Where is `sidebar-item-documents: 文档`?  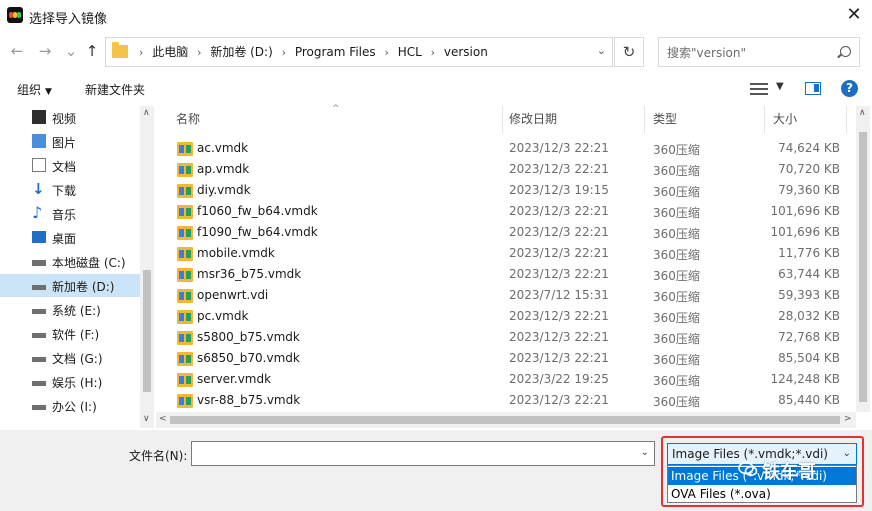 sidebar-item-documents: 文档 is located at coordinates (70, 165).